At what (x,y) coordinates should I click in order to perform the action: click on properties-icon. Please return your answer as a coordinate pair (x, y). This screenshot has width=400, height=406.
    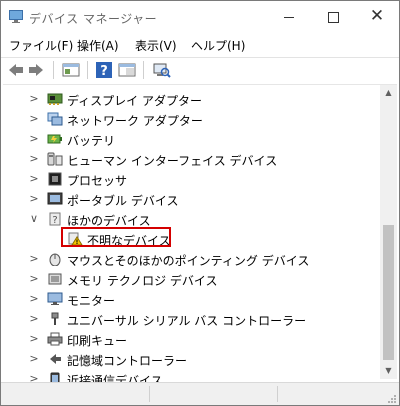
    Looking at the image, I should click on (71, 70).